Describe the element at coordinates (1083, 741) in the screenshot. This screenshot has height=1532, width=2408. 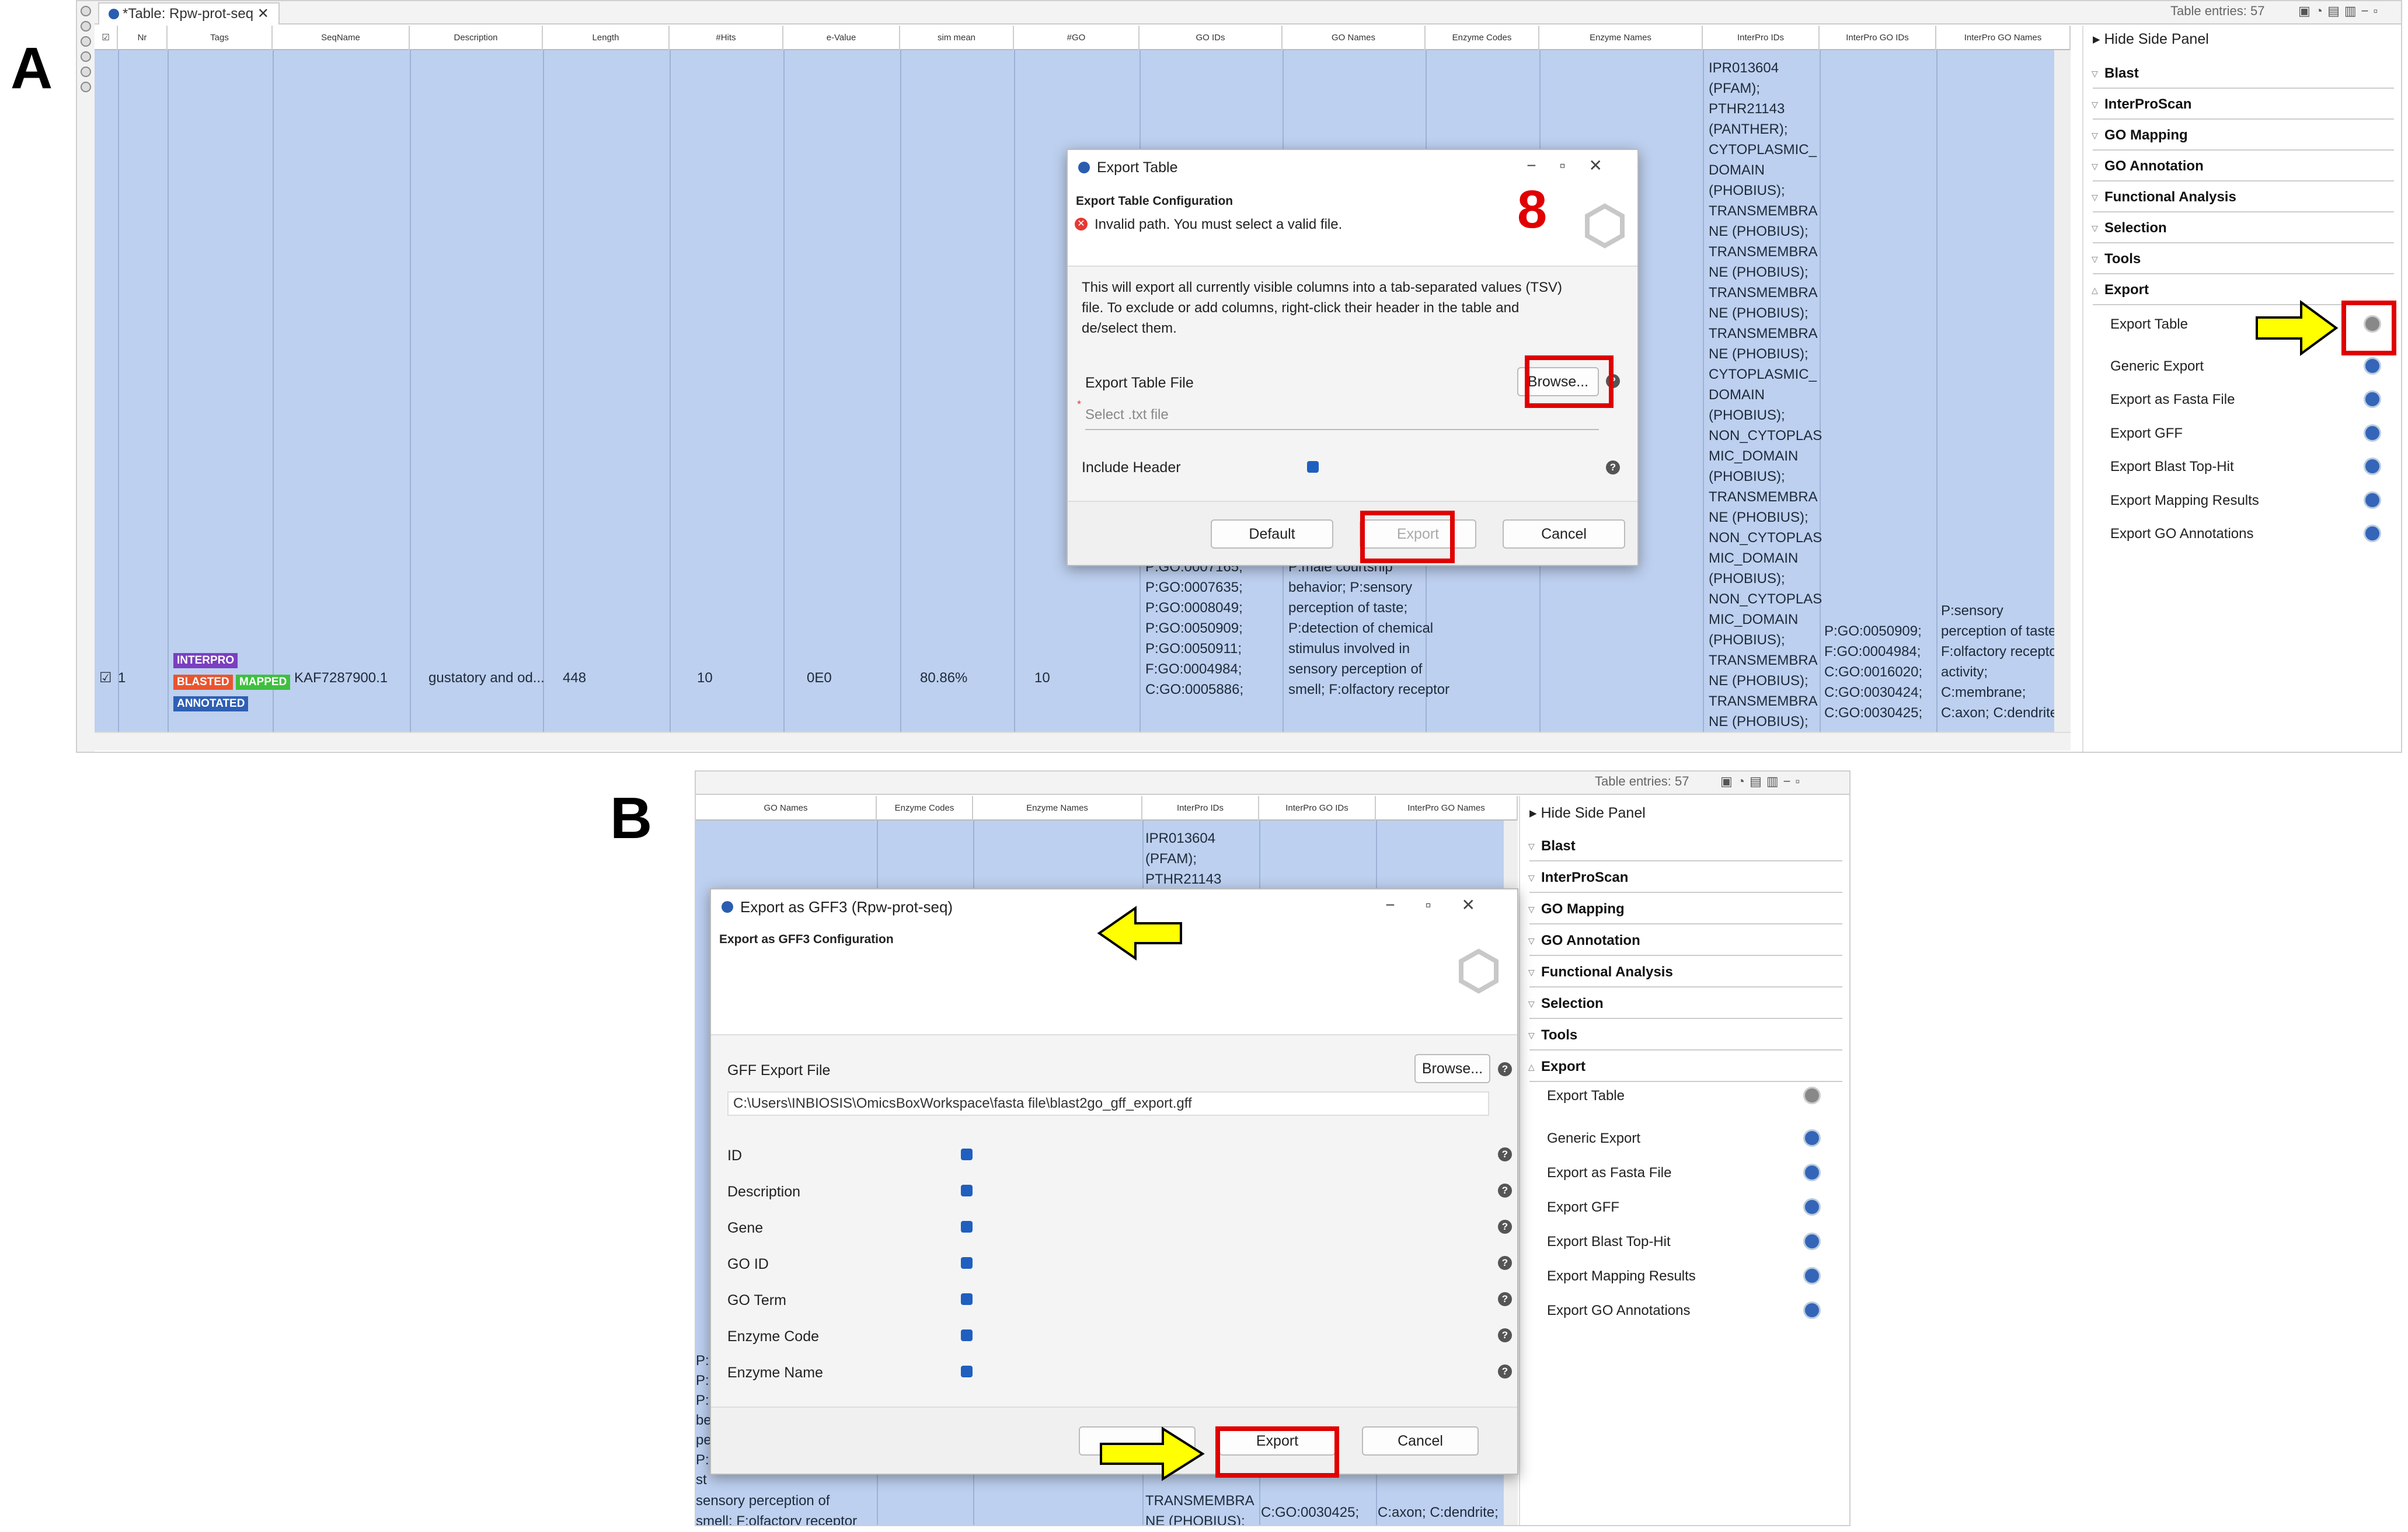
I see `horizontal-scrollbar` at that location.